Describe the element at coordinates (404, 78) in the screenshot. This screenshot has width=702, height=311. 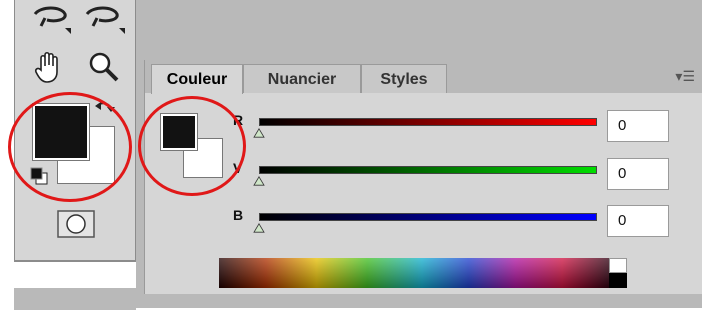
I see `tab-styles: Styles` at that location.